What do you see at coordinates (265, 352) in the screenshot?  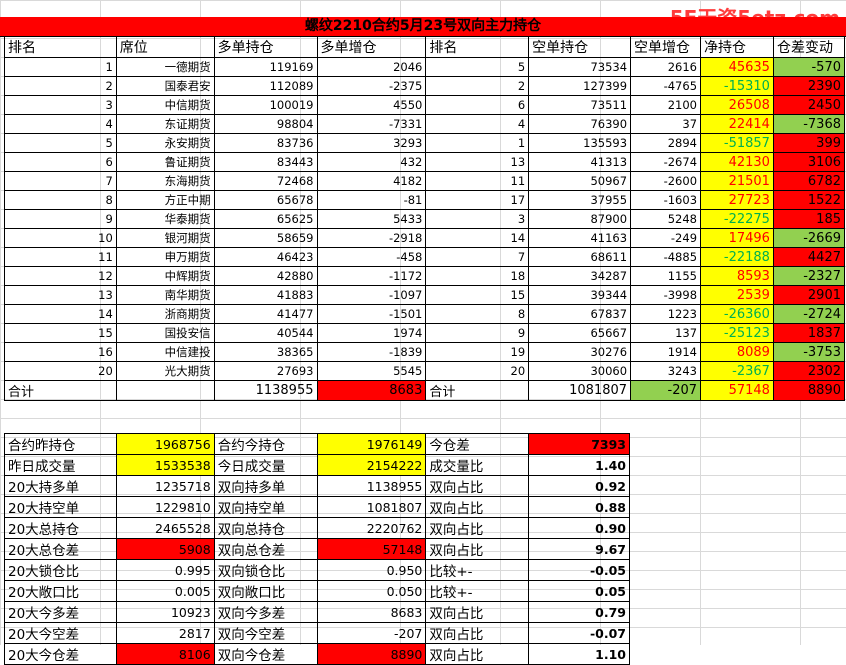 I see `table-cell: 38365` at bounding box center [265, 352].